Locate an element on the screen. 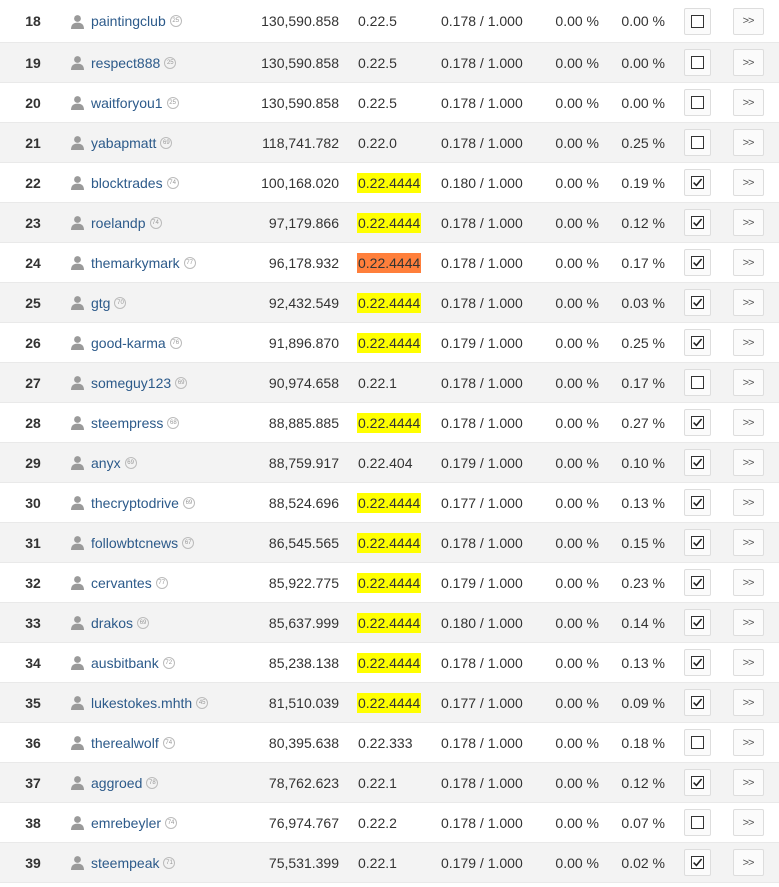  witness-name-link: paintingclub is located at coordinates (128, 21).